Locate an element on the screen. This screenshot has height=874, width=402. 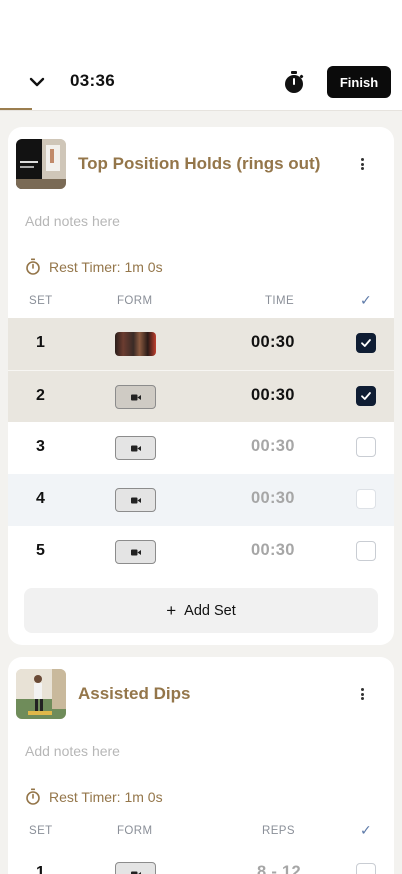
chevron-down-icon is located at coordinates (37, 82).